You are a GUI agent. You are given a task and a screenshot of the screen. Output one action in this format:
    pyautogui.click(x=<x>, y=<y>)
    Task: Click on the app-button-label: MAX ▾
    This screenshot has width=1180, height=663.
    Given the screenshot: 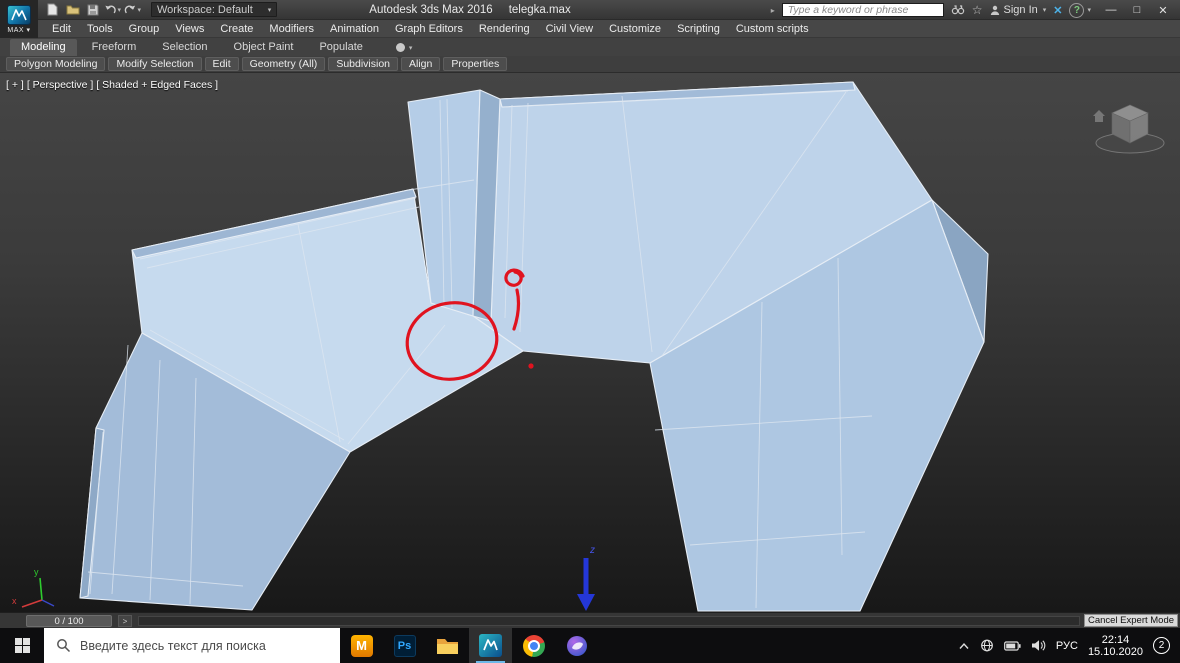 What is the action you would take?
    pyautogui.click(x=19, y=30)
    